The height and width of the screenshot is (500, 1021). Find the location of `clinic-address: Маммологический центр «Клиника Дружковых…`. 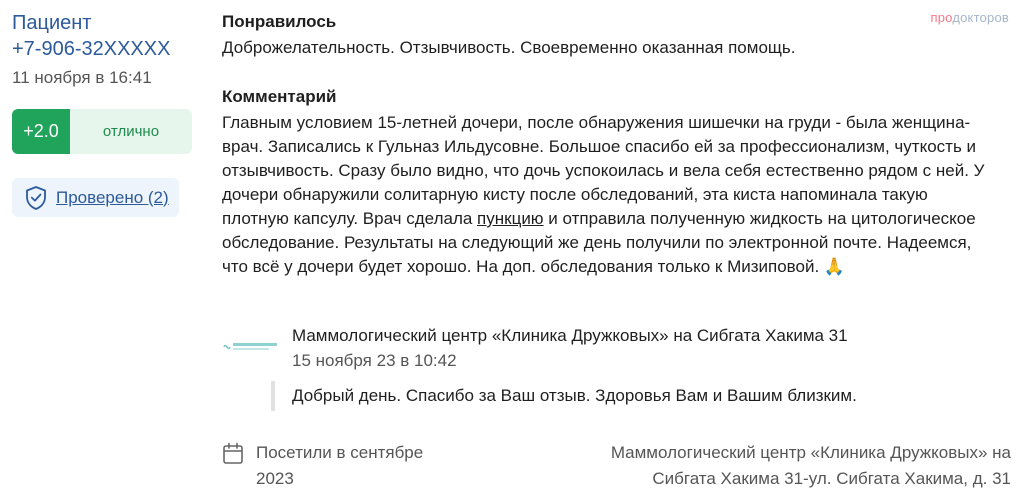

clinic-address: Маммологический центр «Клиника Дружковых… is located at coordinates (776, 466).